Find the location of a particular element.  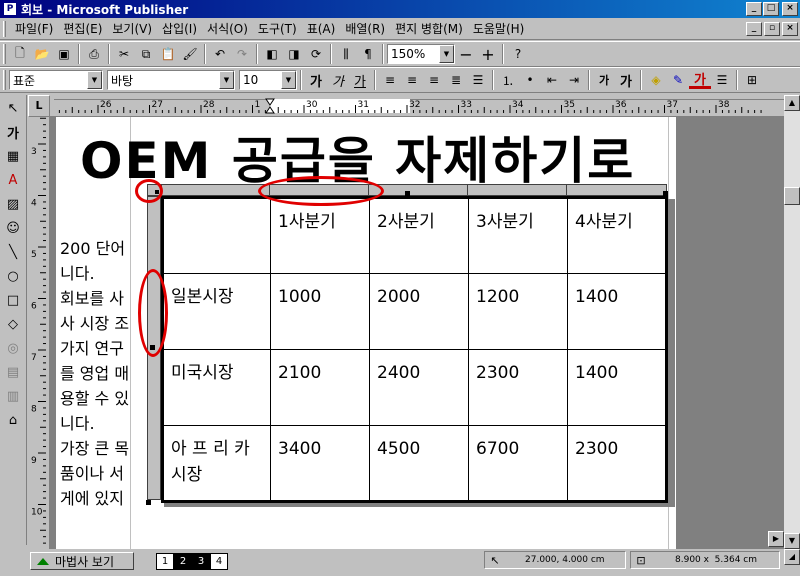

table-cell: 4500 is located at coordinates (419, 463).